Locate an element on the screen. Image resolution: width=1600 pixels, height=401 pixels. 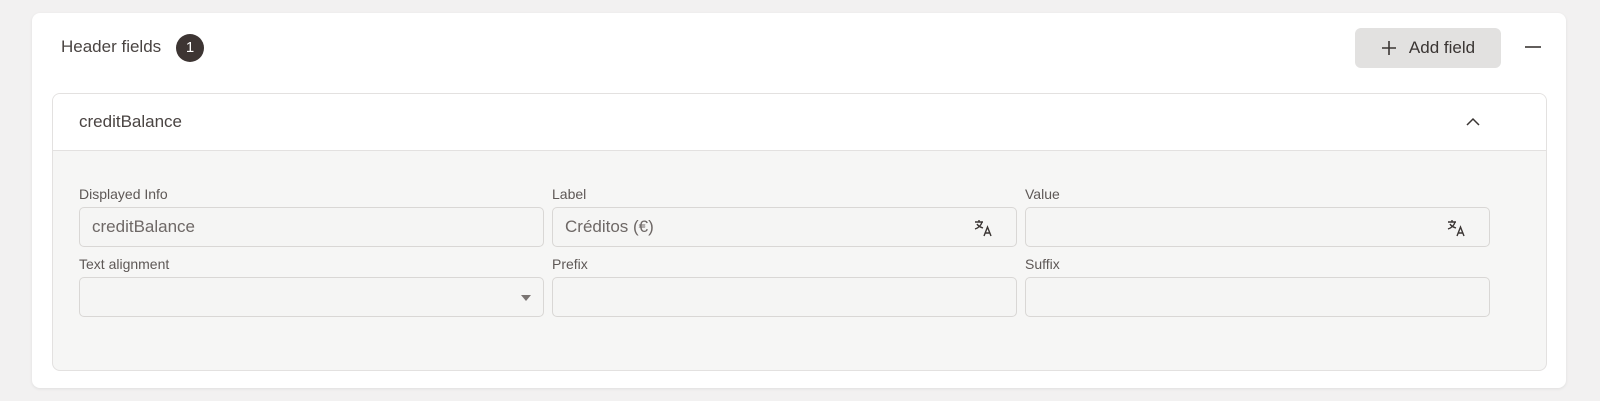
minus-icon is located at coordinates (1533, 47).